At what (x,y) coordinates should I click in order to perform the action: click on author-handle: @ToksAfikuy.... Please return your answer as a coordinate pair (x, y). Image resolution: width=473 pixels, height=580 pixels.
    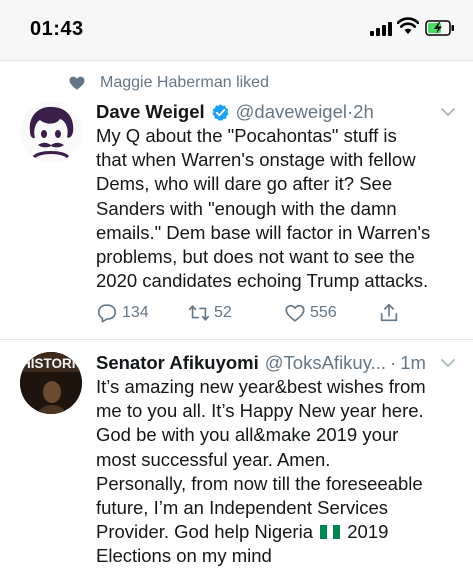
    Looking at the image, I should click on (325, 363).